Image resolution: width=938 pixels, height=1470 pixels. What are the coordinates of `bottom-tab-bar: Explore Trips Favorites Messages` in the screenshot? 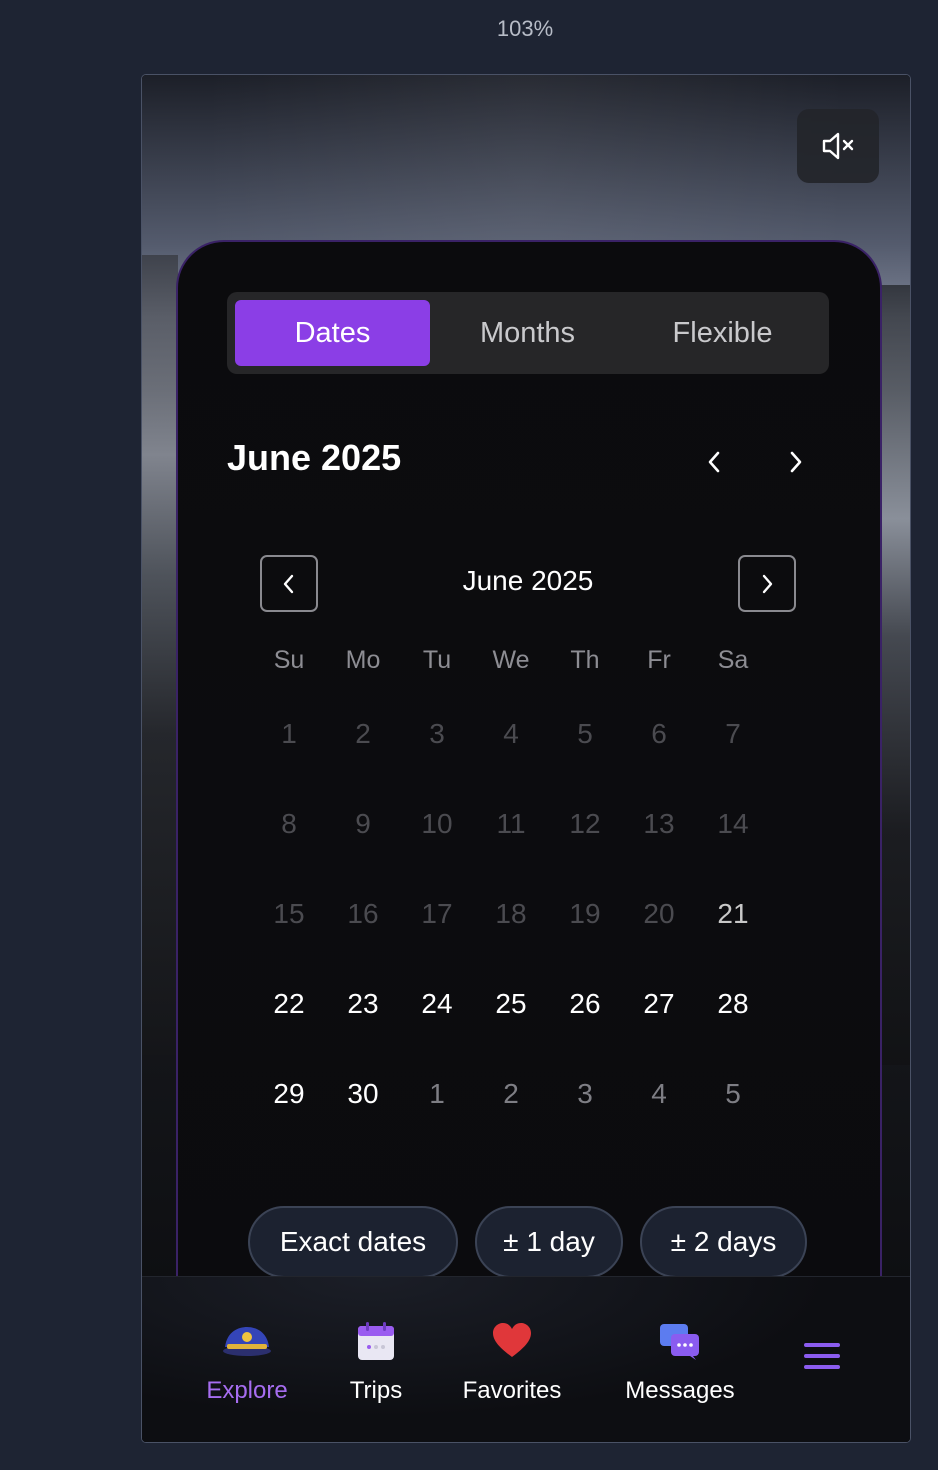 It's located at (526, 1359).